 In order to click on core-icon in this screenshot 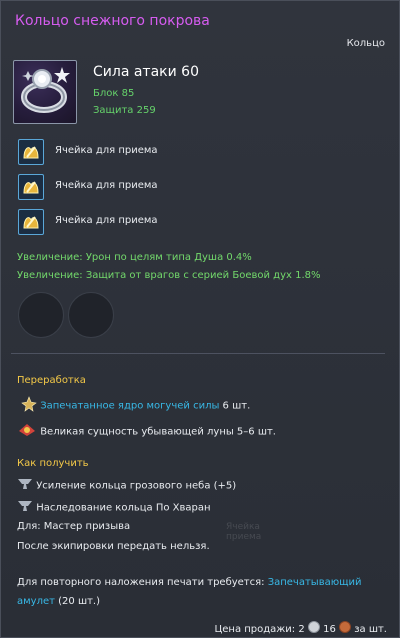, I will do `click(29, 405)`.